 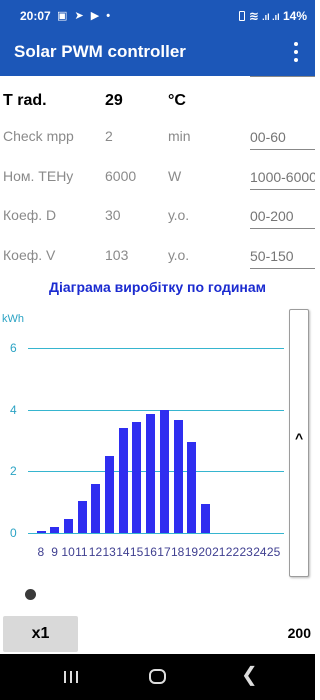 I want to click on param-unit: min, so click(x=179, y=136).